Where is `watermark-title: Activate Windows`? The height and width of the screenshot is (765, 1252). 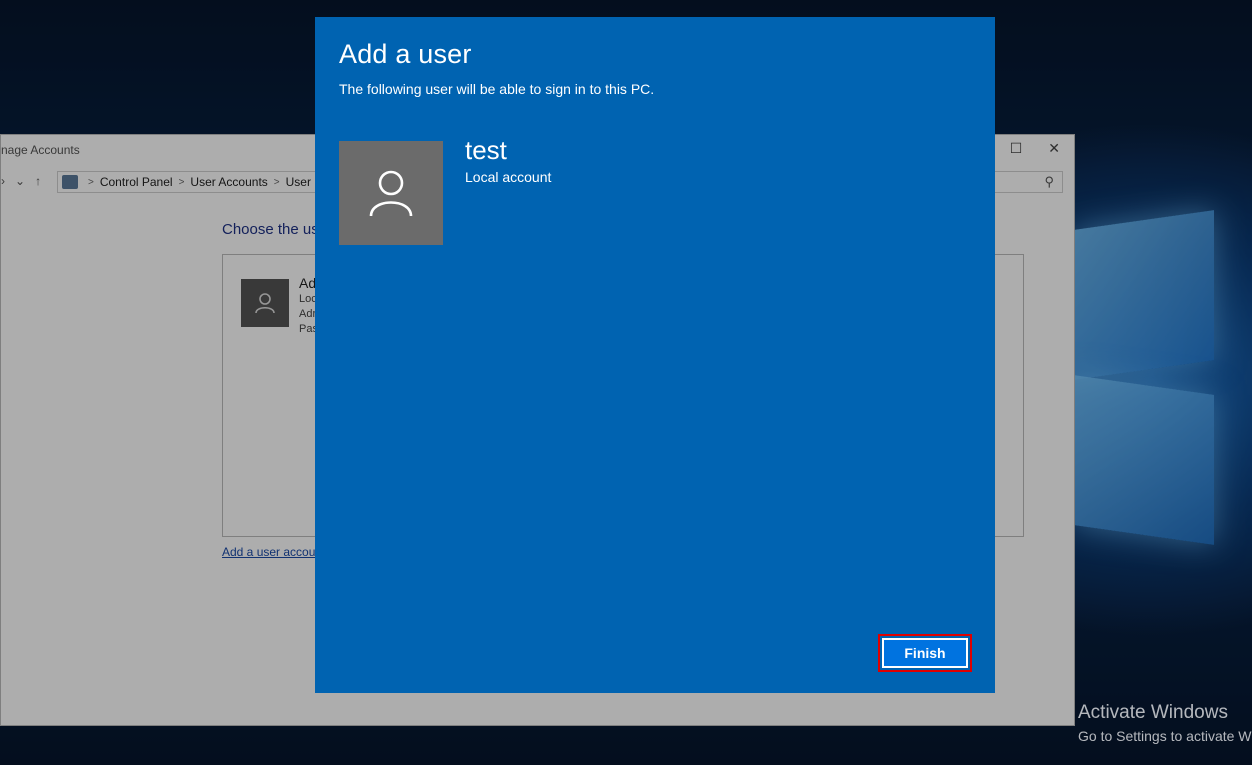 watermark-title: Activate Windows is located at coordinates (1153, 712).